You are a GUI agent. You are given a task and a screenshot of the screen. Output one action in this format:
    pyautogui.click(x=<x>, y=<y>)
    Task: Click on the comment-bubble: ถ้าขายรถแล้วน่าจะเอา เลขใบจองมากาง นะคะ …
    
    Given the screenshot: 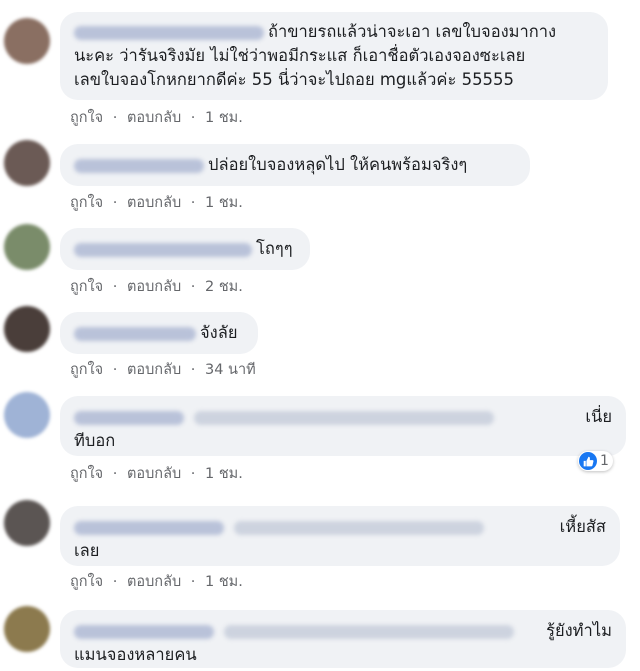 What is the action you would take?
    pyautogui.click(x=334, y=56)
    